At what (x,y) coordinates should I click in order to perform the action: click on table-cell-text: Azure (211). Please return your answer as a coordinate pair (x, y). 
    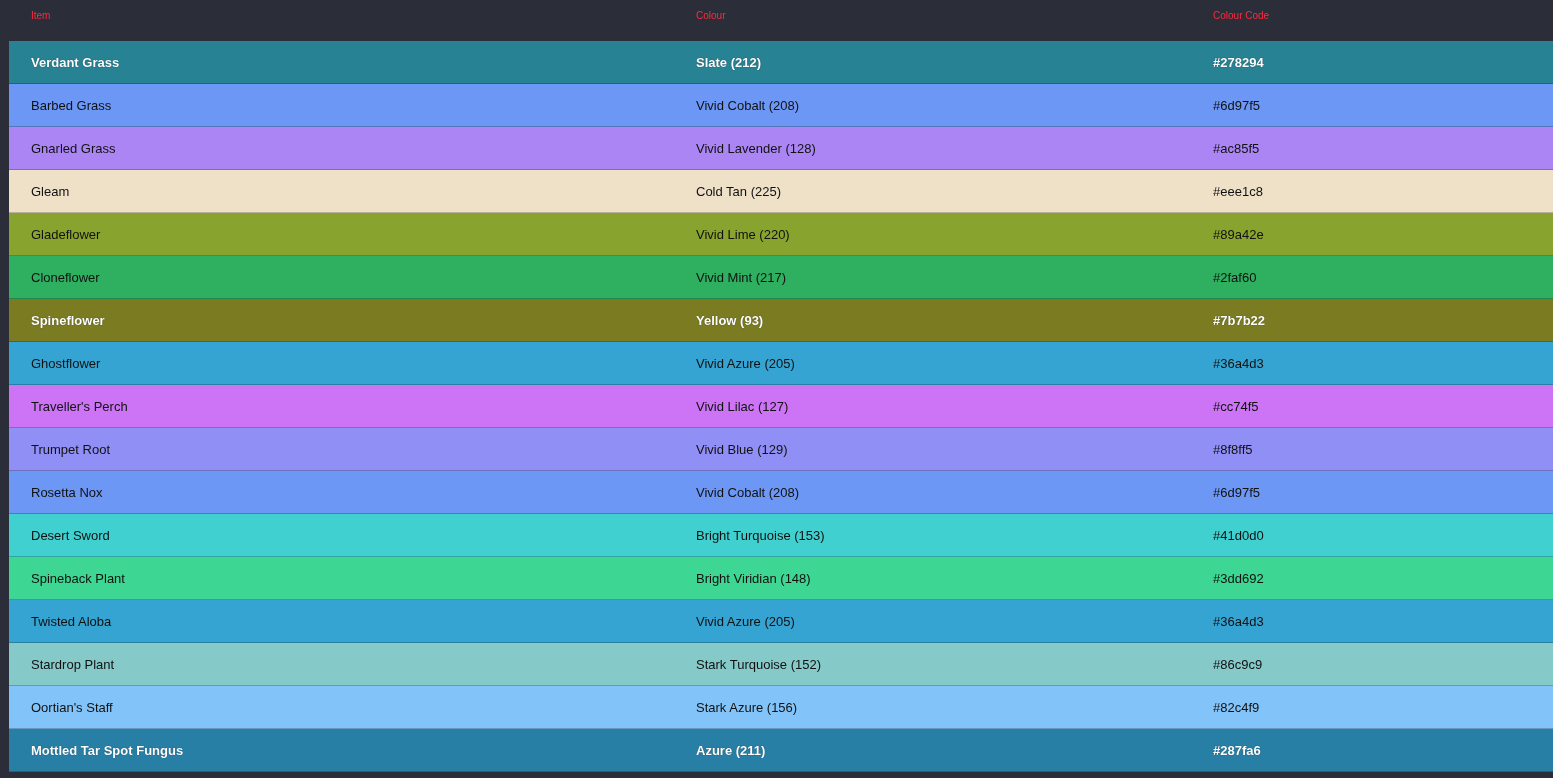
    Looking at the image, I should click on (731, 750).